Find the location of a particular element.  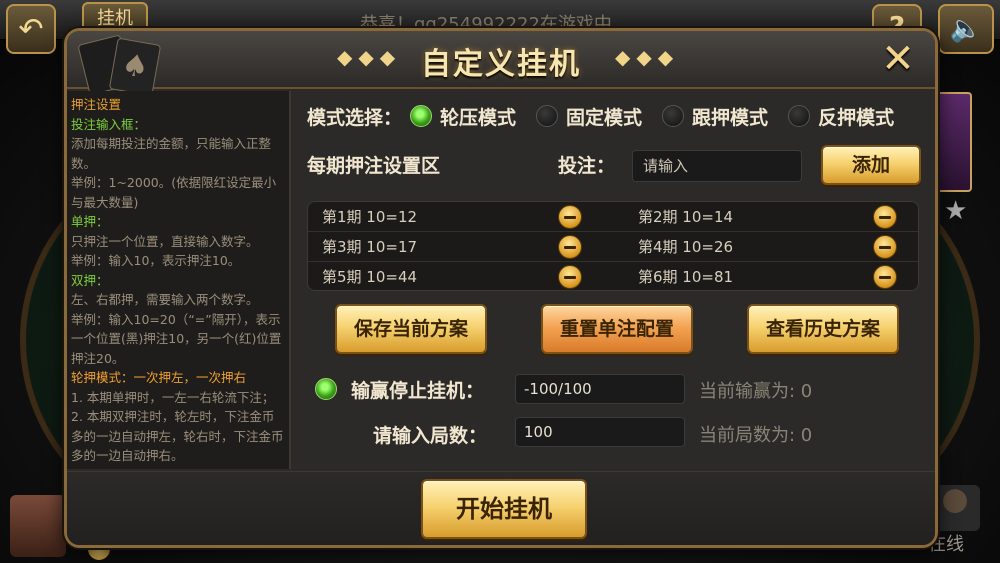

help-line: 左、右都押，需要输入两个数字。 is located at coordinates (165, 299).